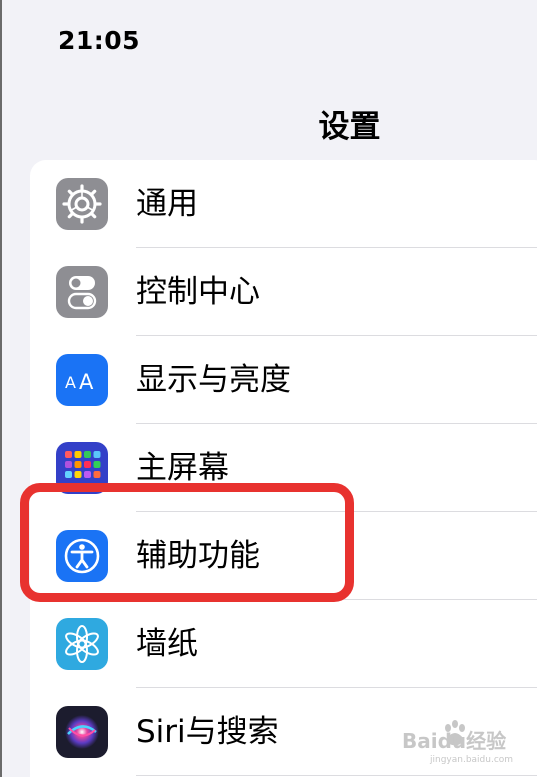 The width and height of the screenshot is (537, 777). Describe the element at coordinates (82, 644) in the screenshot. I see `flower-icon` at that location.